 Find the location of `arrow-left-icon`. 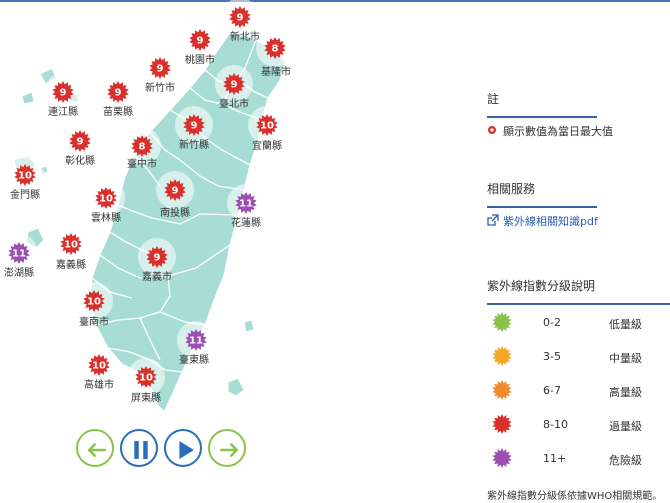

arrow-left-icon is located at coordinates (97, 450).